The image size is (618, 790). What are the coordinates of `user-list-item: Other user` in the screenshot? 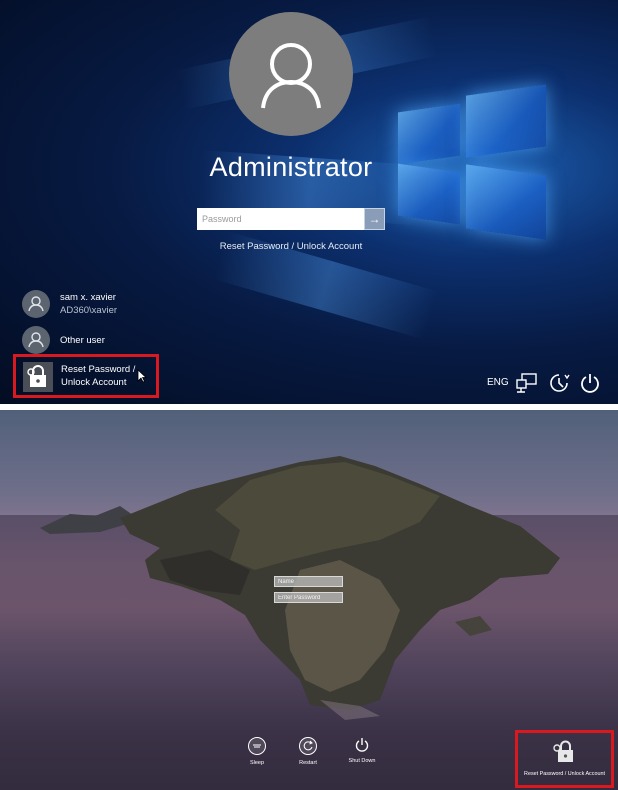 It's located at (63, 340).